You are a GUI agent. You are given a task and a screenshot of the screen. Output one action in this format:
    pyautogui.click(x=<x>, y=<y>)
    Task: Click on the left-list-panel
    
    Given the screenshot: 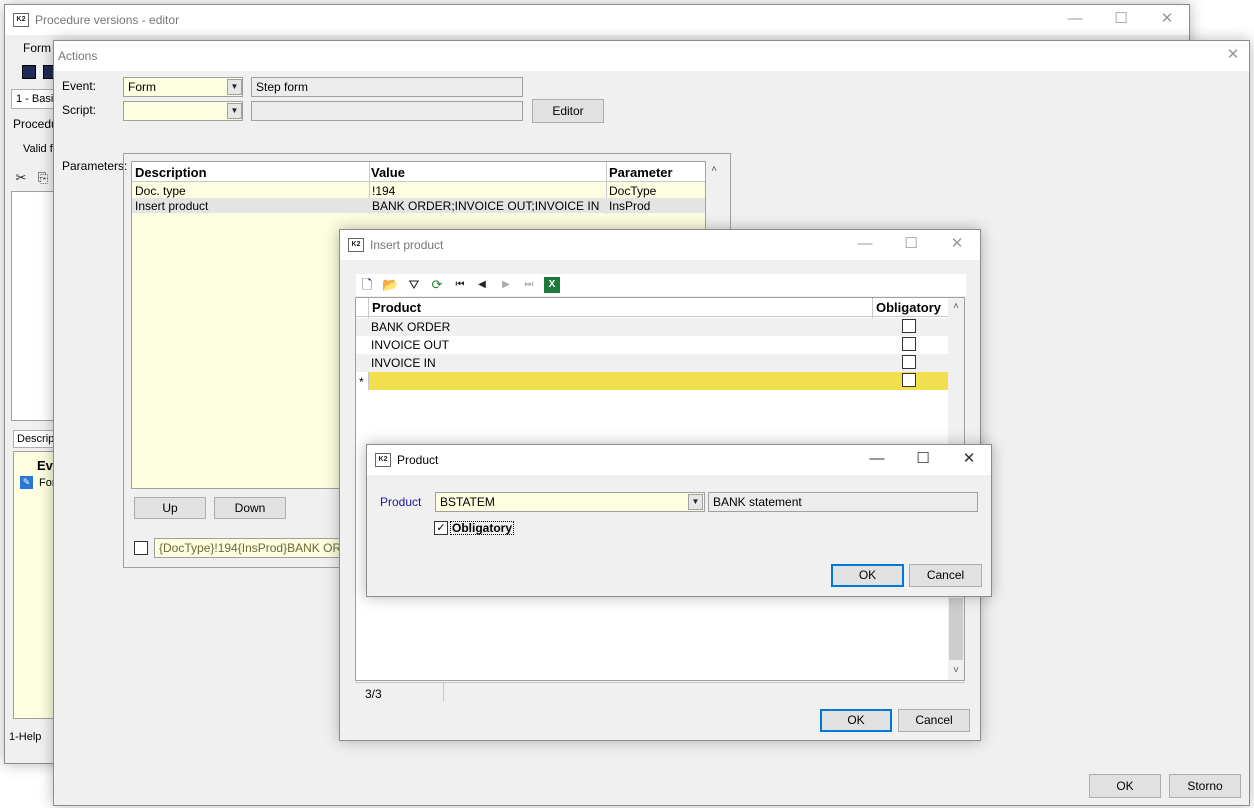 What is the action you would take?
    pyautogui.click(x=33, y=306)
    